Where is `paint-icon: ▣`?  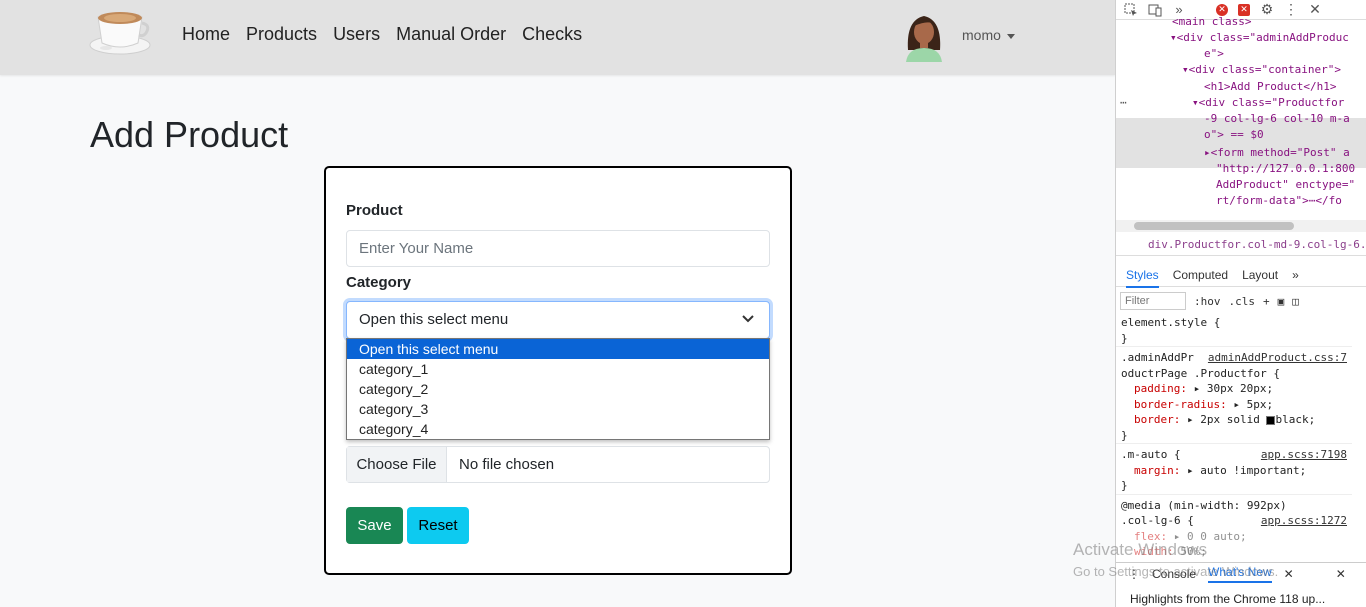
paint-icon: ▣ is located at coordinates (1281, 301).